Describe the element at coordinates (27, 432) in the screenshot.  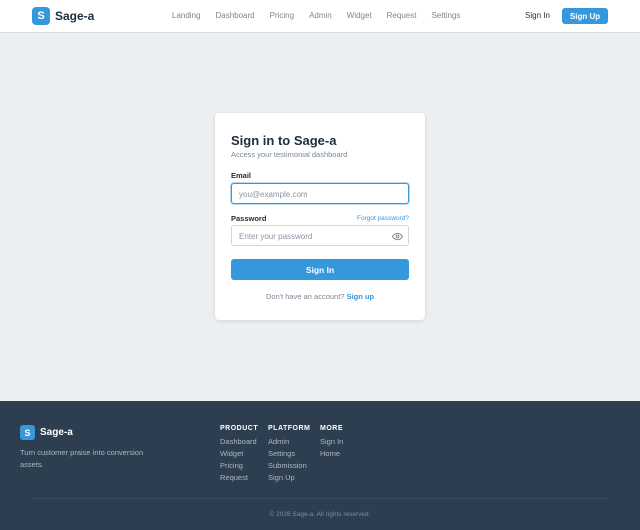
I see `footer-logo-icon: S` at that location.